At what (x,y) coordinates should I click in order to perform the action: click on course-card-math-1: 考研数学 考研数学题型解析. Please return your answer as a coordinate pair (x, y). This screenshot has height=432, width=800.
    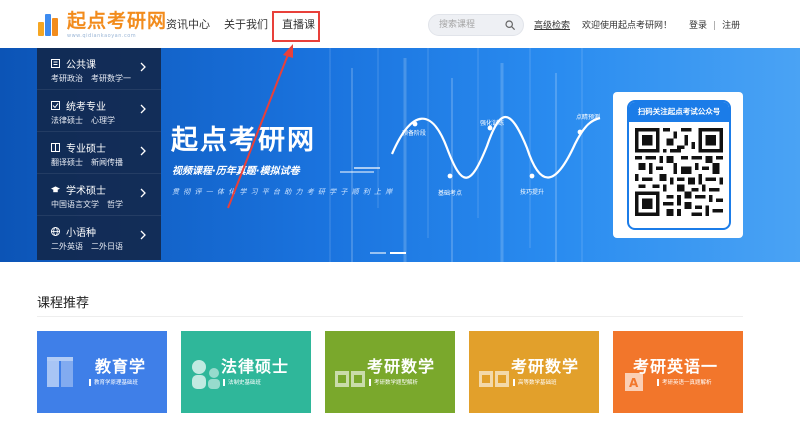
    Looking at the image, I should click on (390, 372).